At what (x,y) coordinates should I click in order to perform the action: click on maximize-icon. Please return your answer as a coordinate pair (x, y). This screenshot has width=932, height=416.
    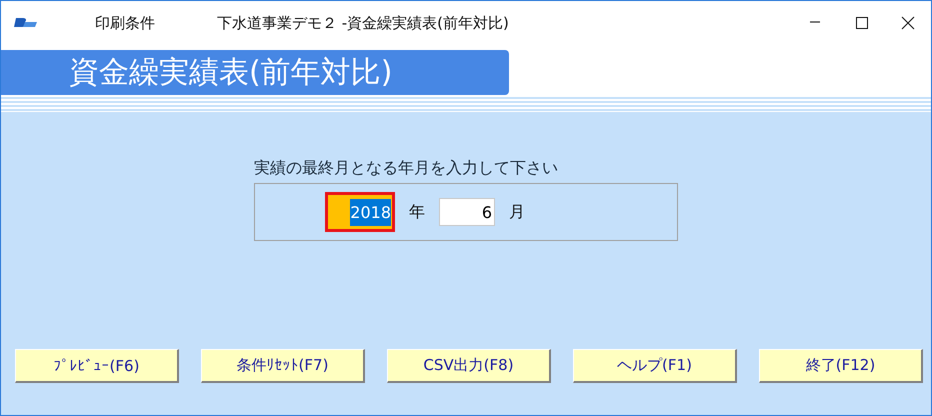
    Looking at the image, I should click on (862, 23).